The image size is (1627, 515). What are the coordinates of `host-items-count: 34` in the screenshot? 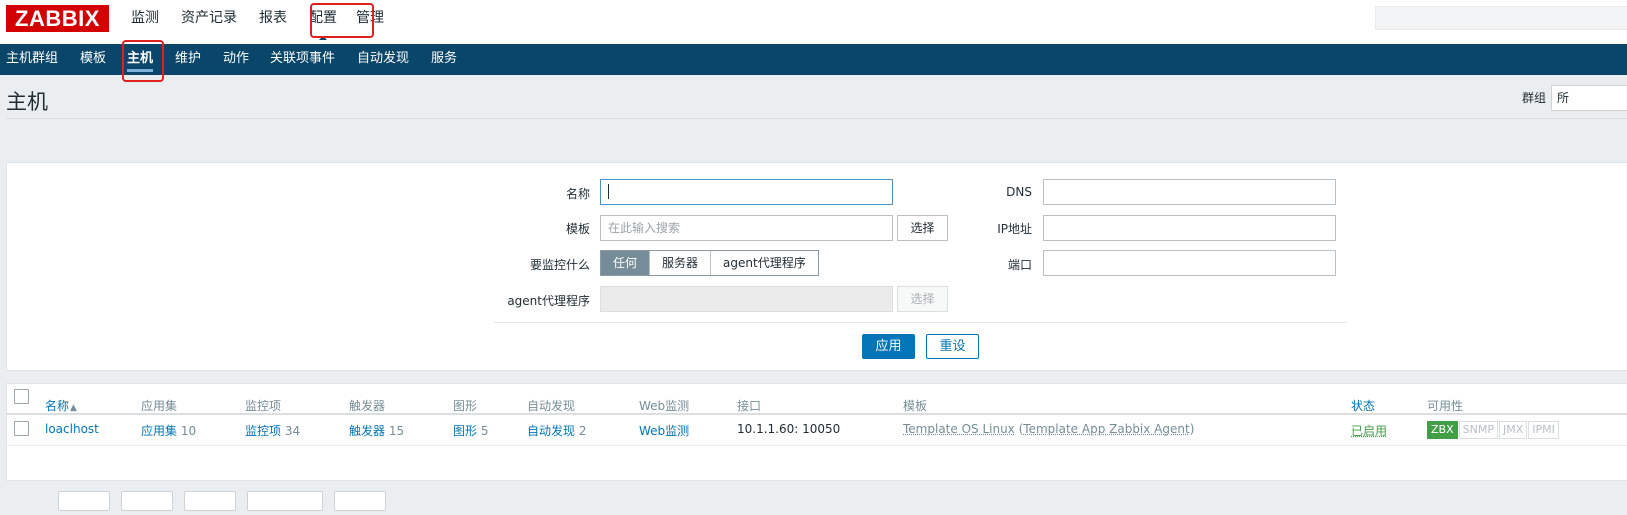 It's located at (292, 431).